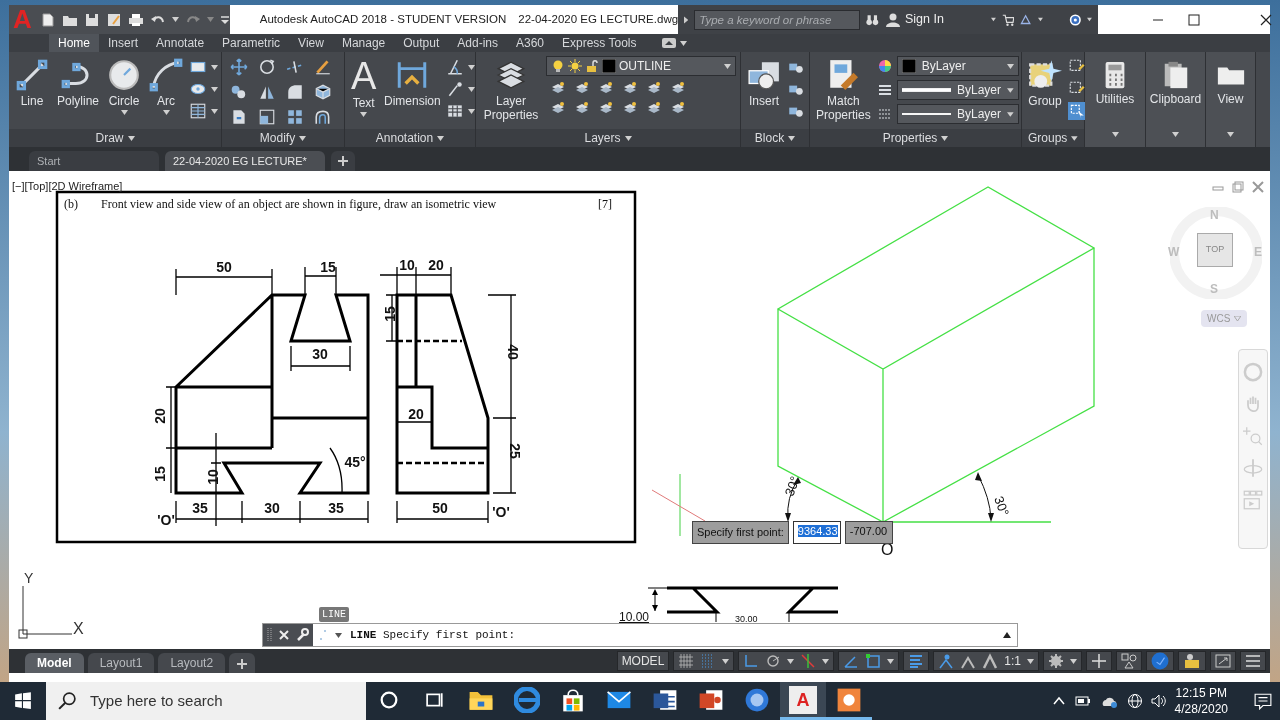  I want to click on ribbon-tool-button: Arc, so click(166, 92).